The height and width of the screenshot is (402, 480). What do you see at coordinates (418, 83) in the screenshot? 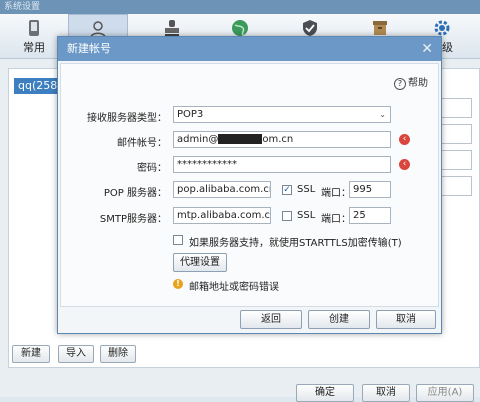
I see `help-label: 帮助` at bounding box center [418, 83].